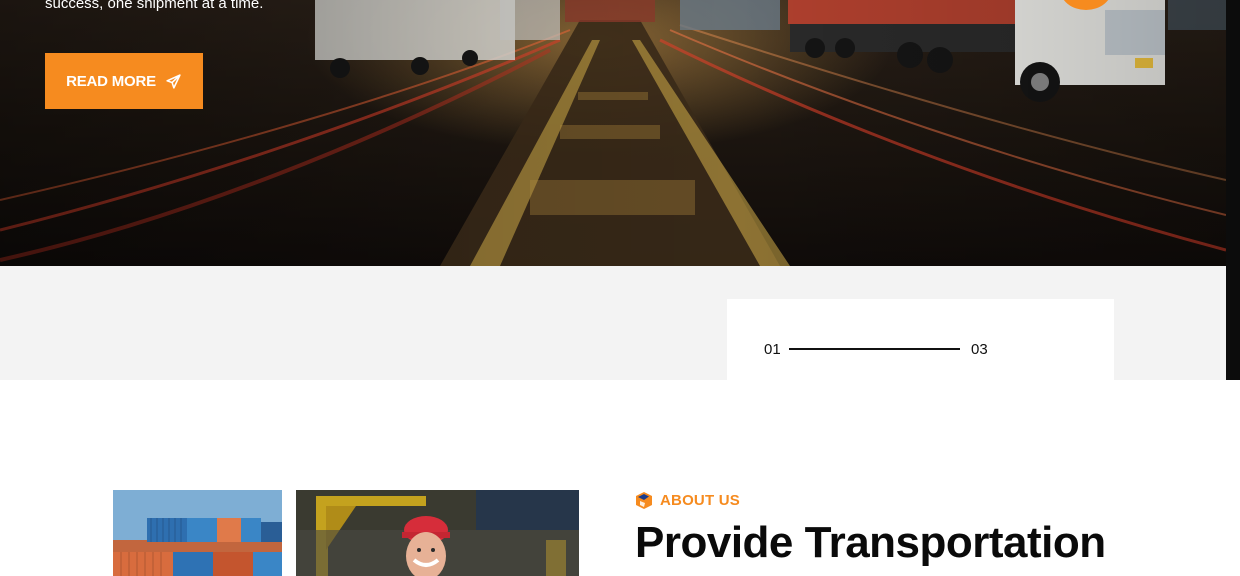 This screenshot has width=1240, height=576. Describe the element at coordinates (173, 81) in the screenshot. I see `paper-plane-icon` at that location.